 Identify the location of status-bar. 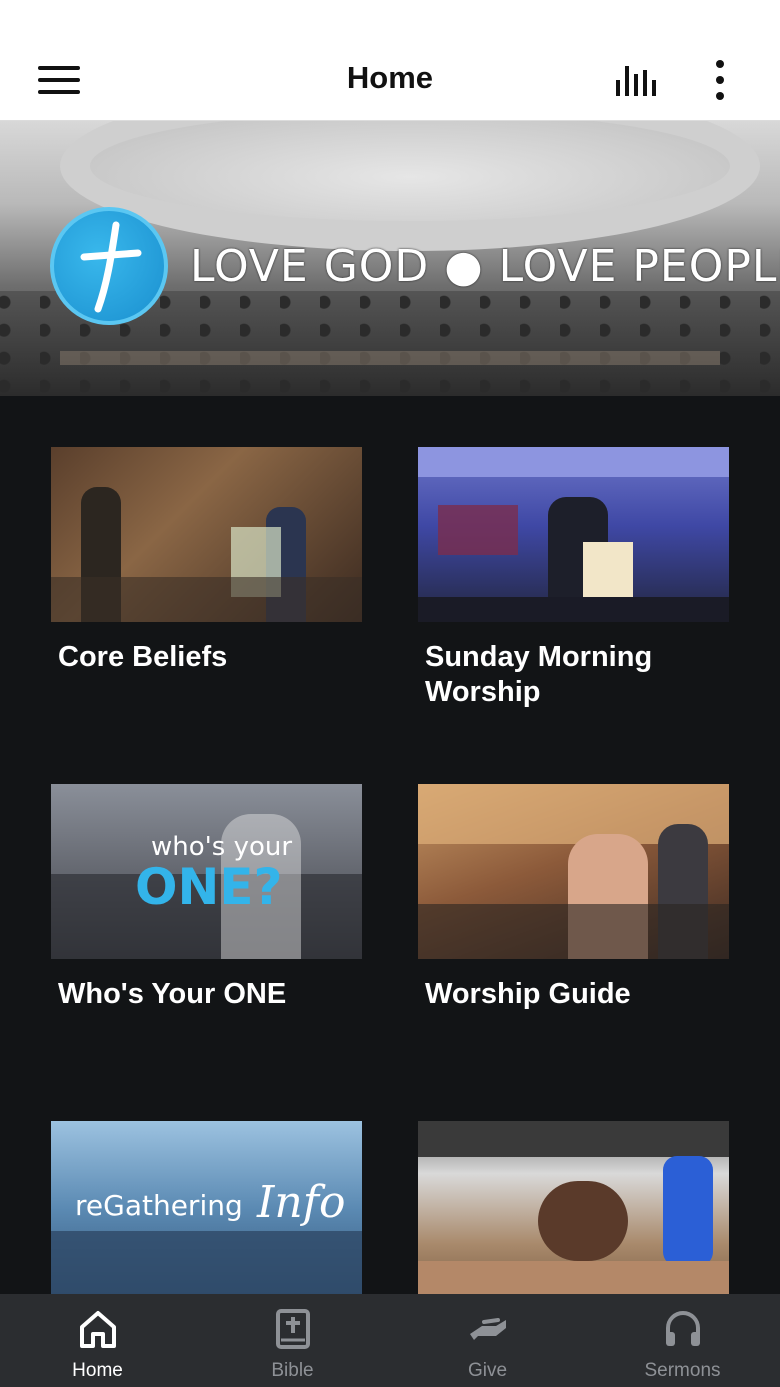
(390, 20).